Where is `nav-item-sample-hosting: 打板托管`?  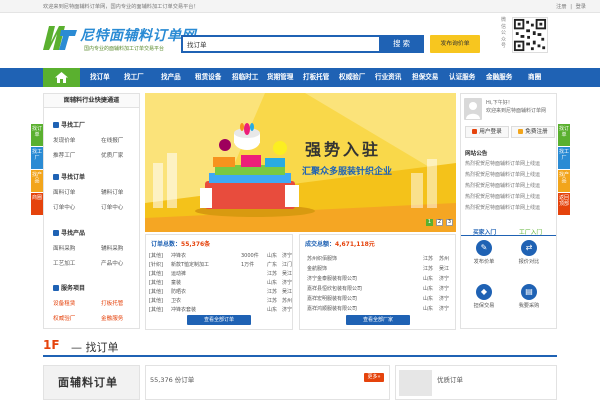 nav-item-sample-hosting: 打板托管 is located at coordinates (316, 77).